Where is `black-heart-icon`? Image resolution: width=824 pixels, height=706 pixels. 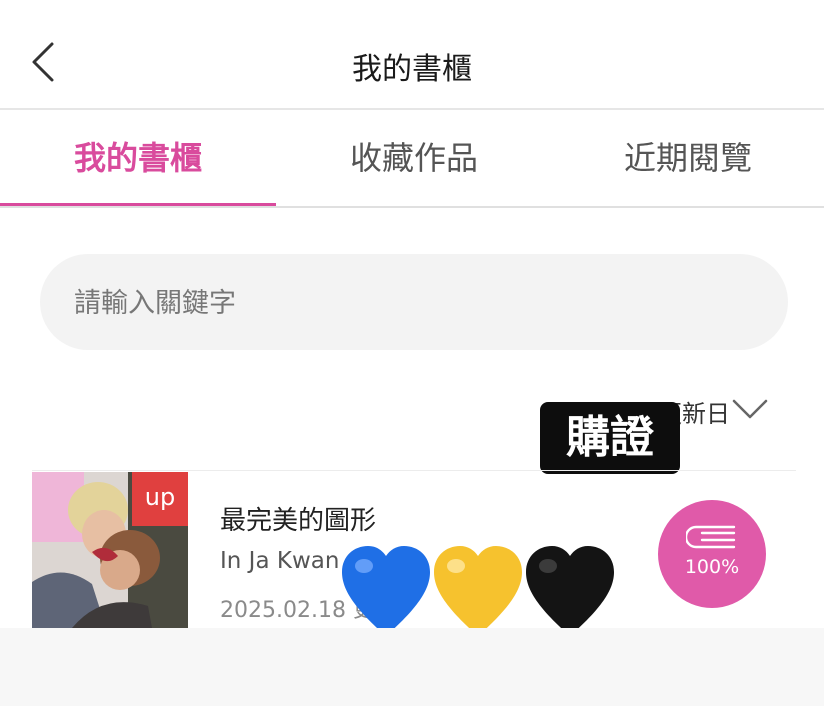
black-heart-icon is located at coordinates (570, 591).